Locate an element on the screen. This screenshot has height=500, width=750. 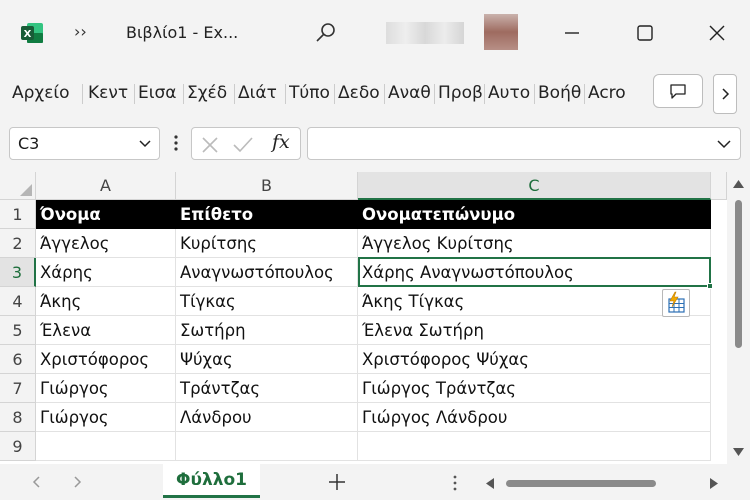
cell-a9 is located at coordinates (106, 446).